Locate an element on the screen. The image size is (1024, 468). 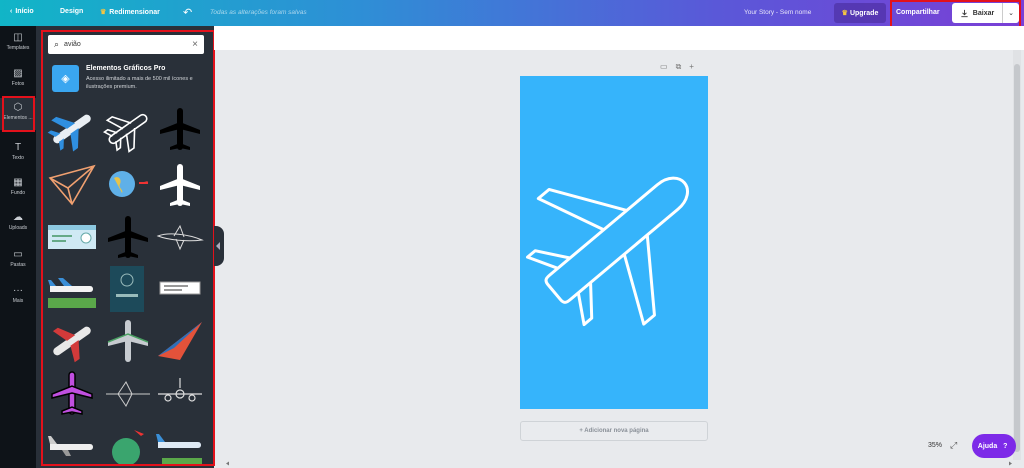
sidebar-item-label: Fundo is located at coordinates (18, 193).